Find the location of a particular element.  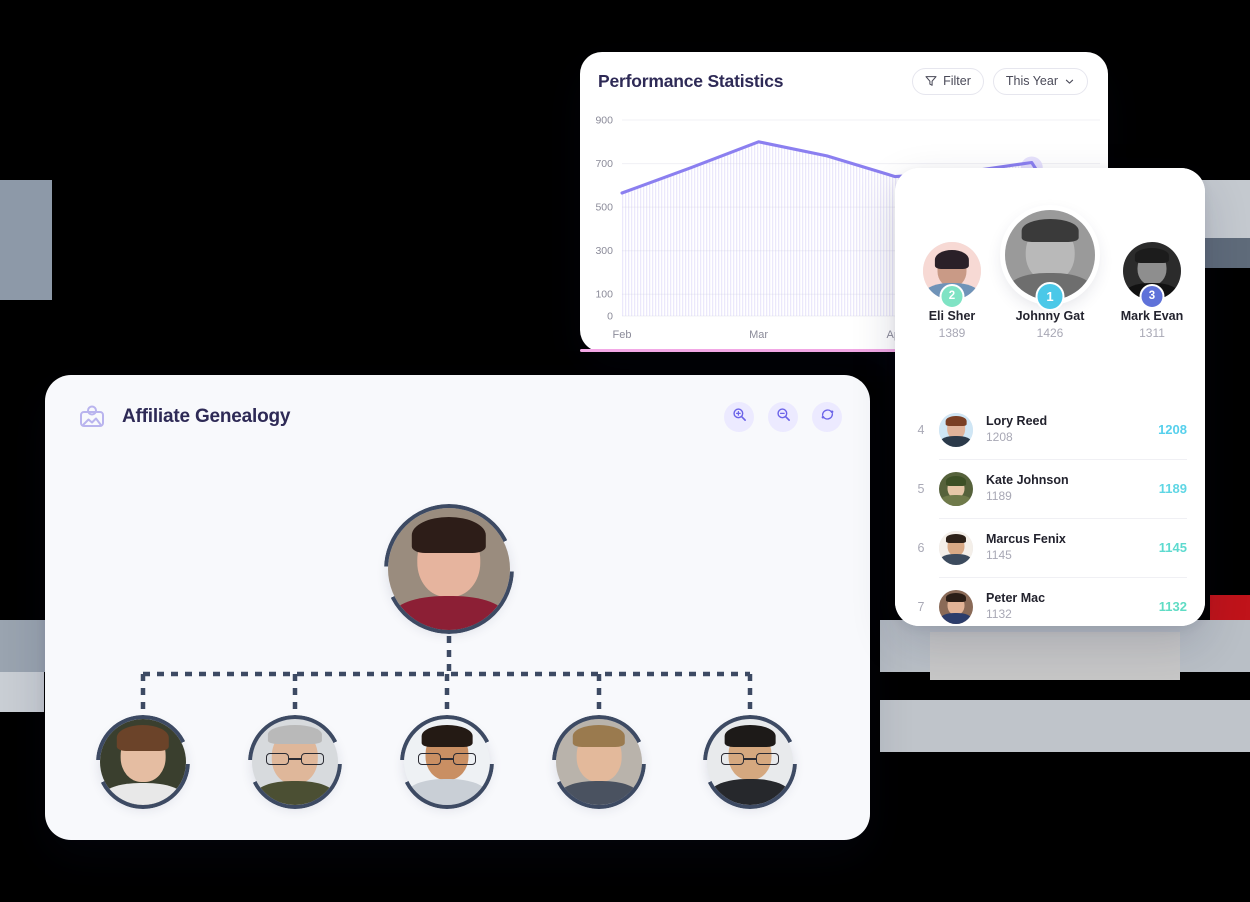

row-name: Lory Reed is located at coordinates (1017, 420).